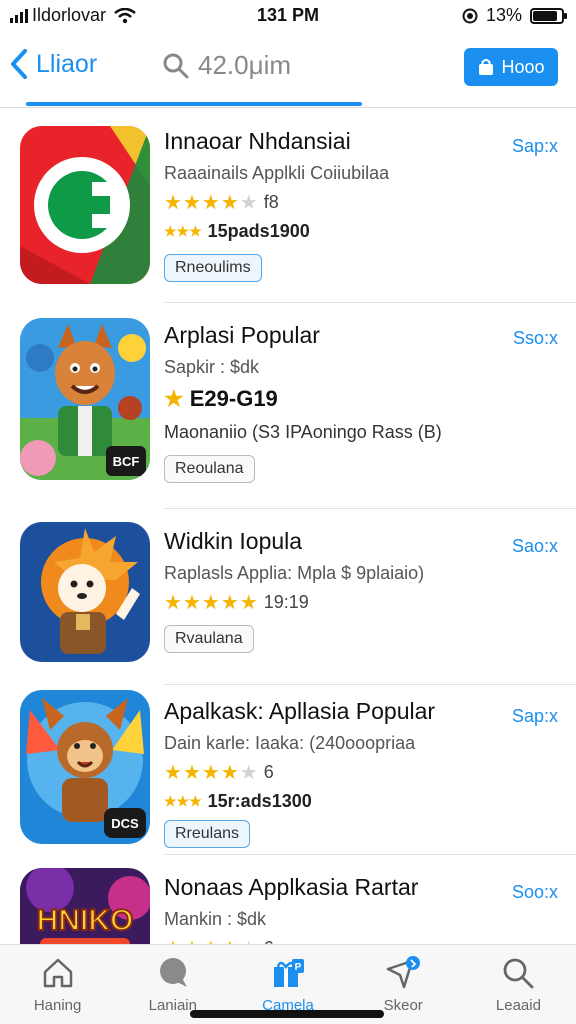 The width and height of the screenshot is (576, 1024). I want to click on rating-count: 6, so click(268, 772).